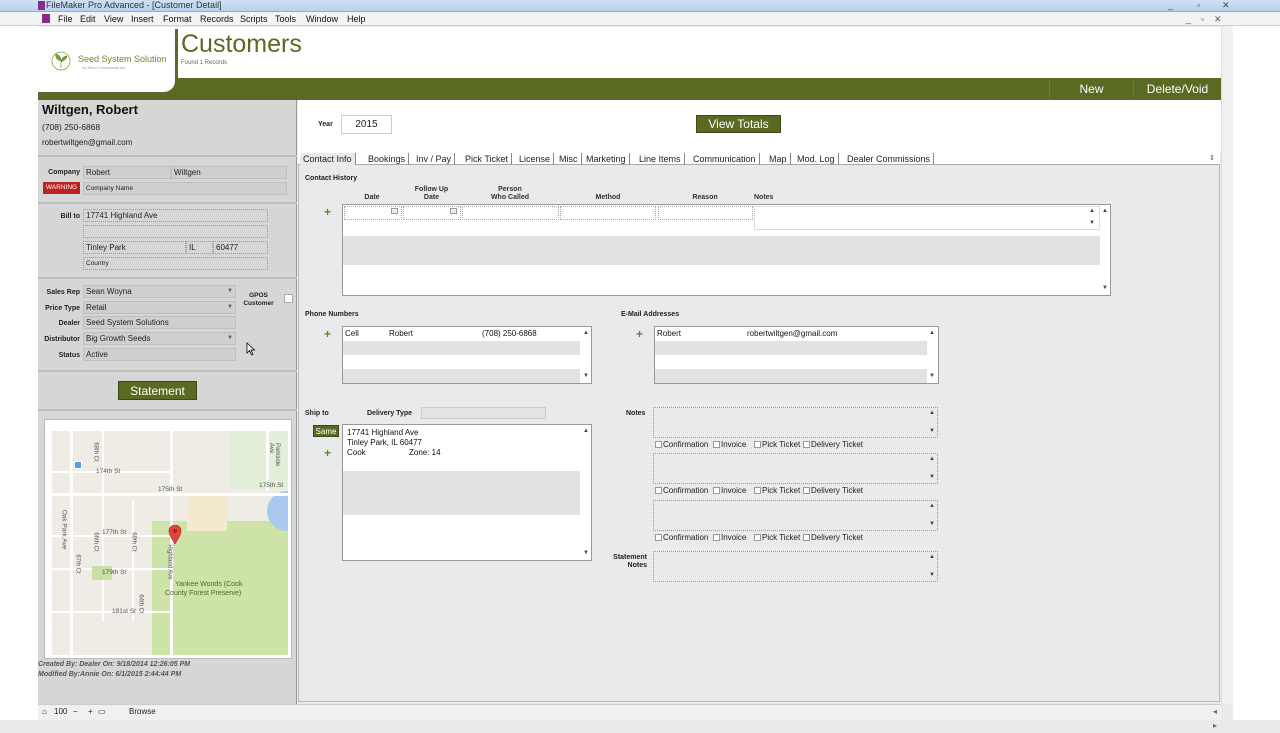 This screenshot has height=733, width=1280. What do you see at coordinates (1177, 89) in the screenshot?
I see `delete-void-button: Delete/Void` at bounding box center [1177, 89].